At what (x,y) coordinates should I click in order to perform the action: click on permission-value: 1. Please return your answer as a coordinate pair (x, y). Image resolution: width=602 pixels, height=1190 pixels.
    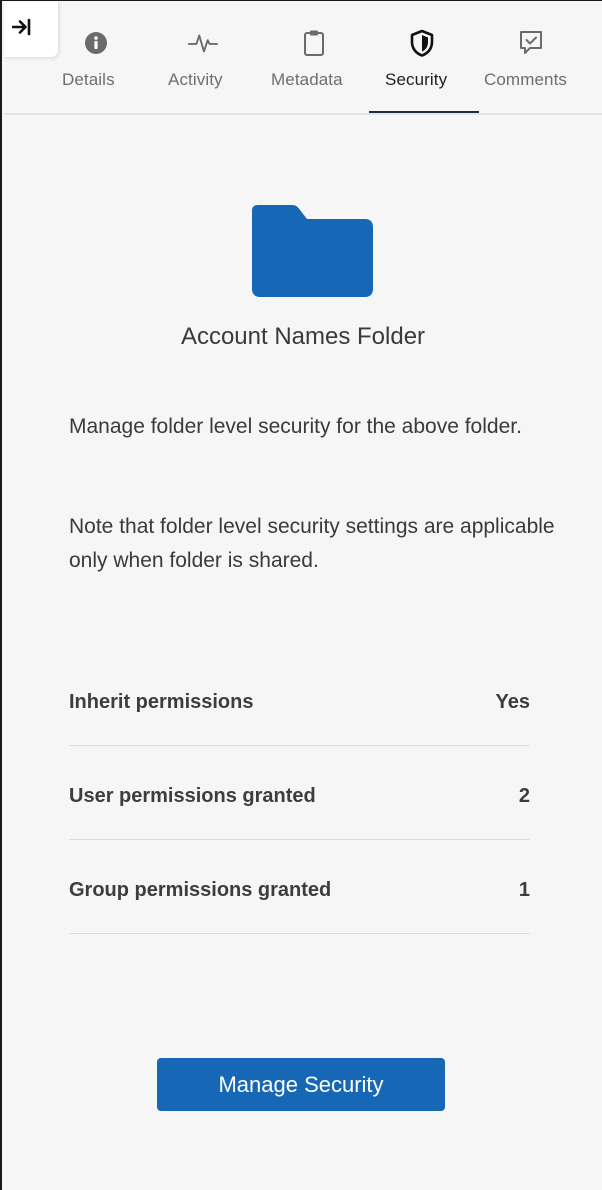
    Looking at the image, I should click on (524, 890).